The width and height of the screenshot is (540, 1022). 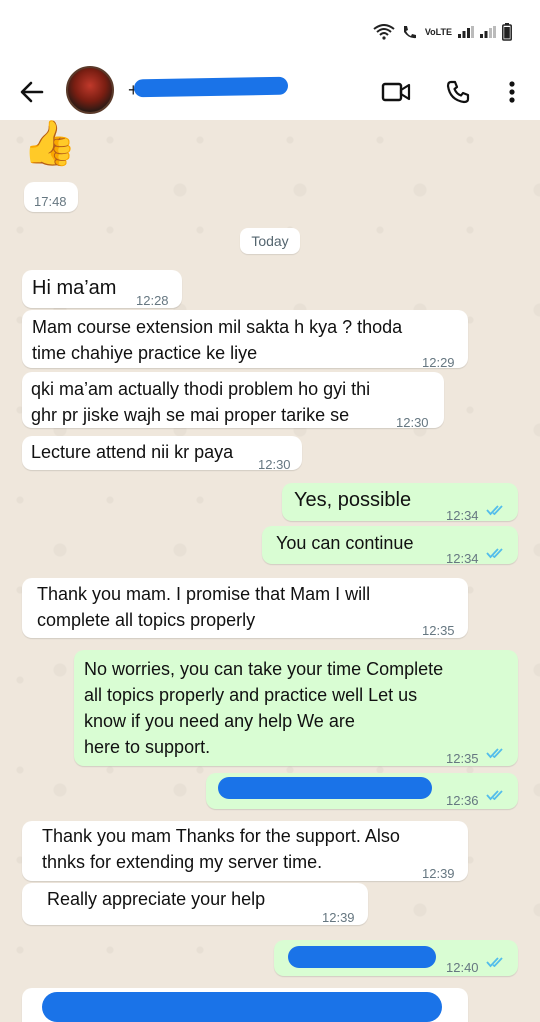 I want to click on phone-icon, so click(x=458, y=92).